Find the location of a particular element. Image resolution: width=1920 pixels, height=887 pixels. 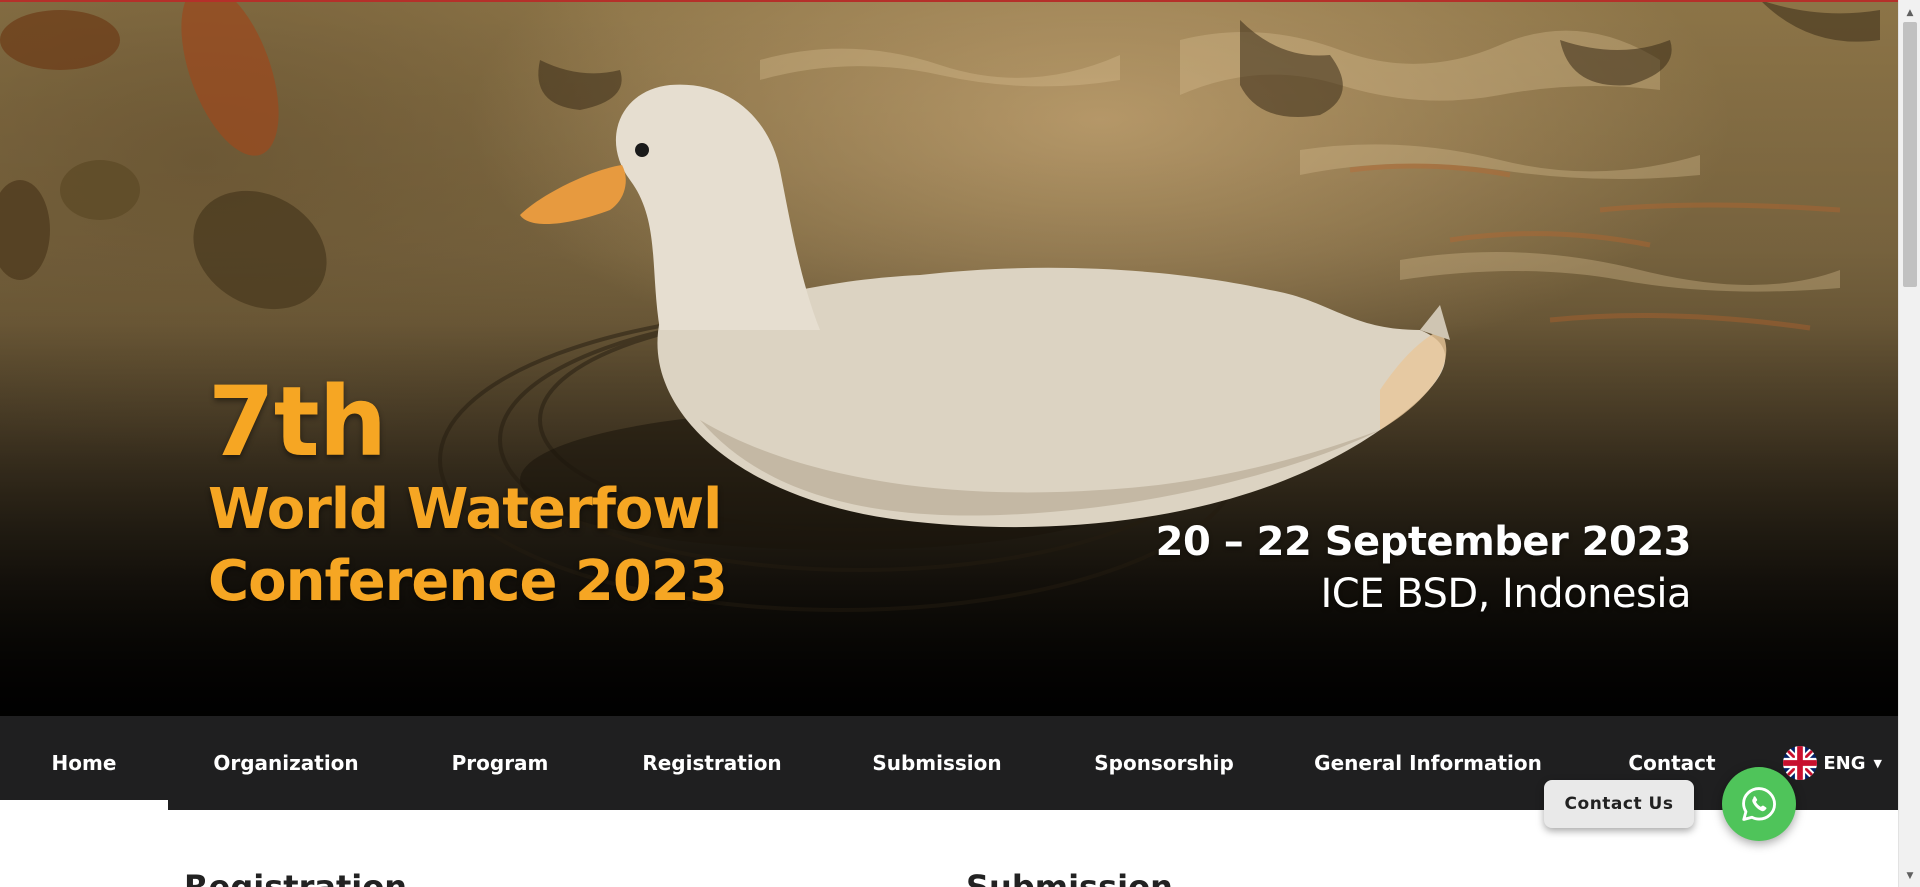

nav-program: Program is located at coordinates (500, 763).